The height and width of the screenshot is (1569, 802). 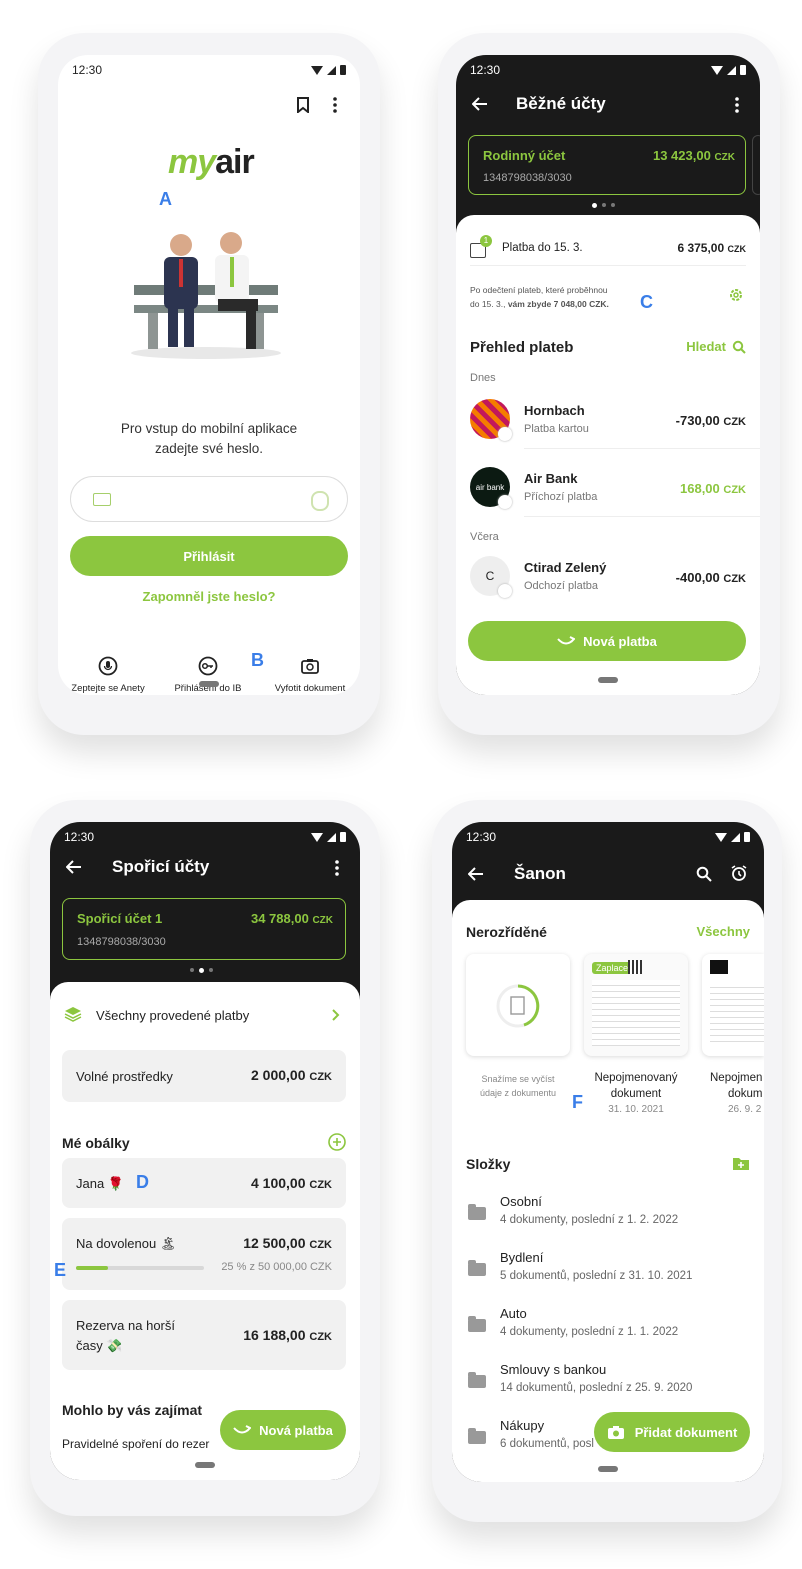 I want to click on all-payments-row: Všechny provedené platby, so click(x=205, y=1015).